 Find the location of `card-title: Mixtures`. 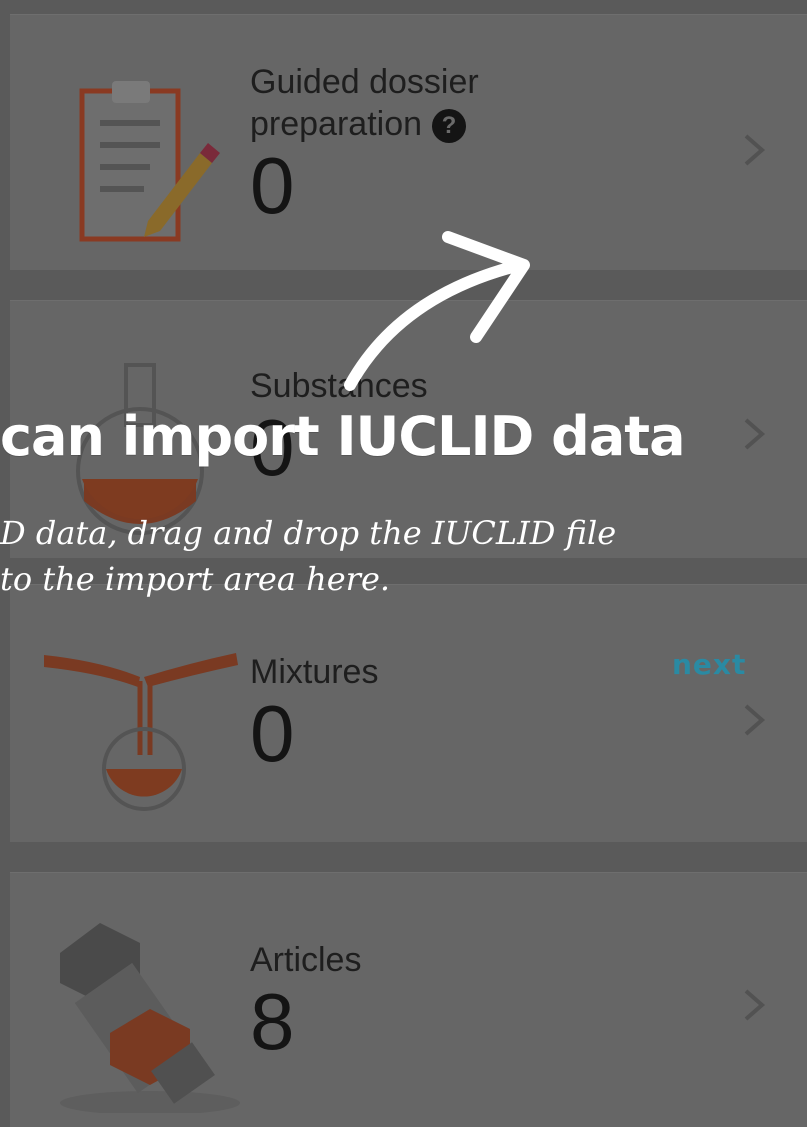

card-title: Mixtures is located at coordinates (314, 672).